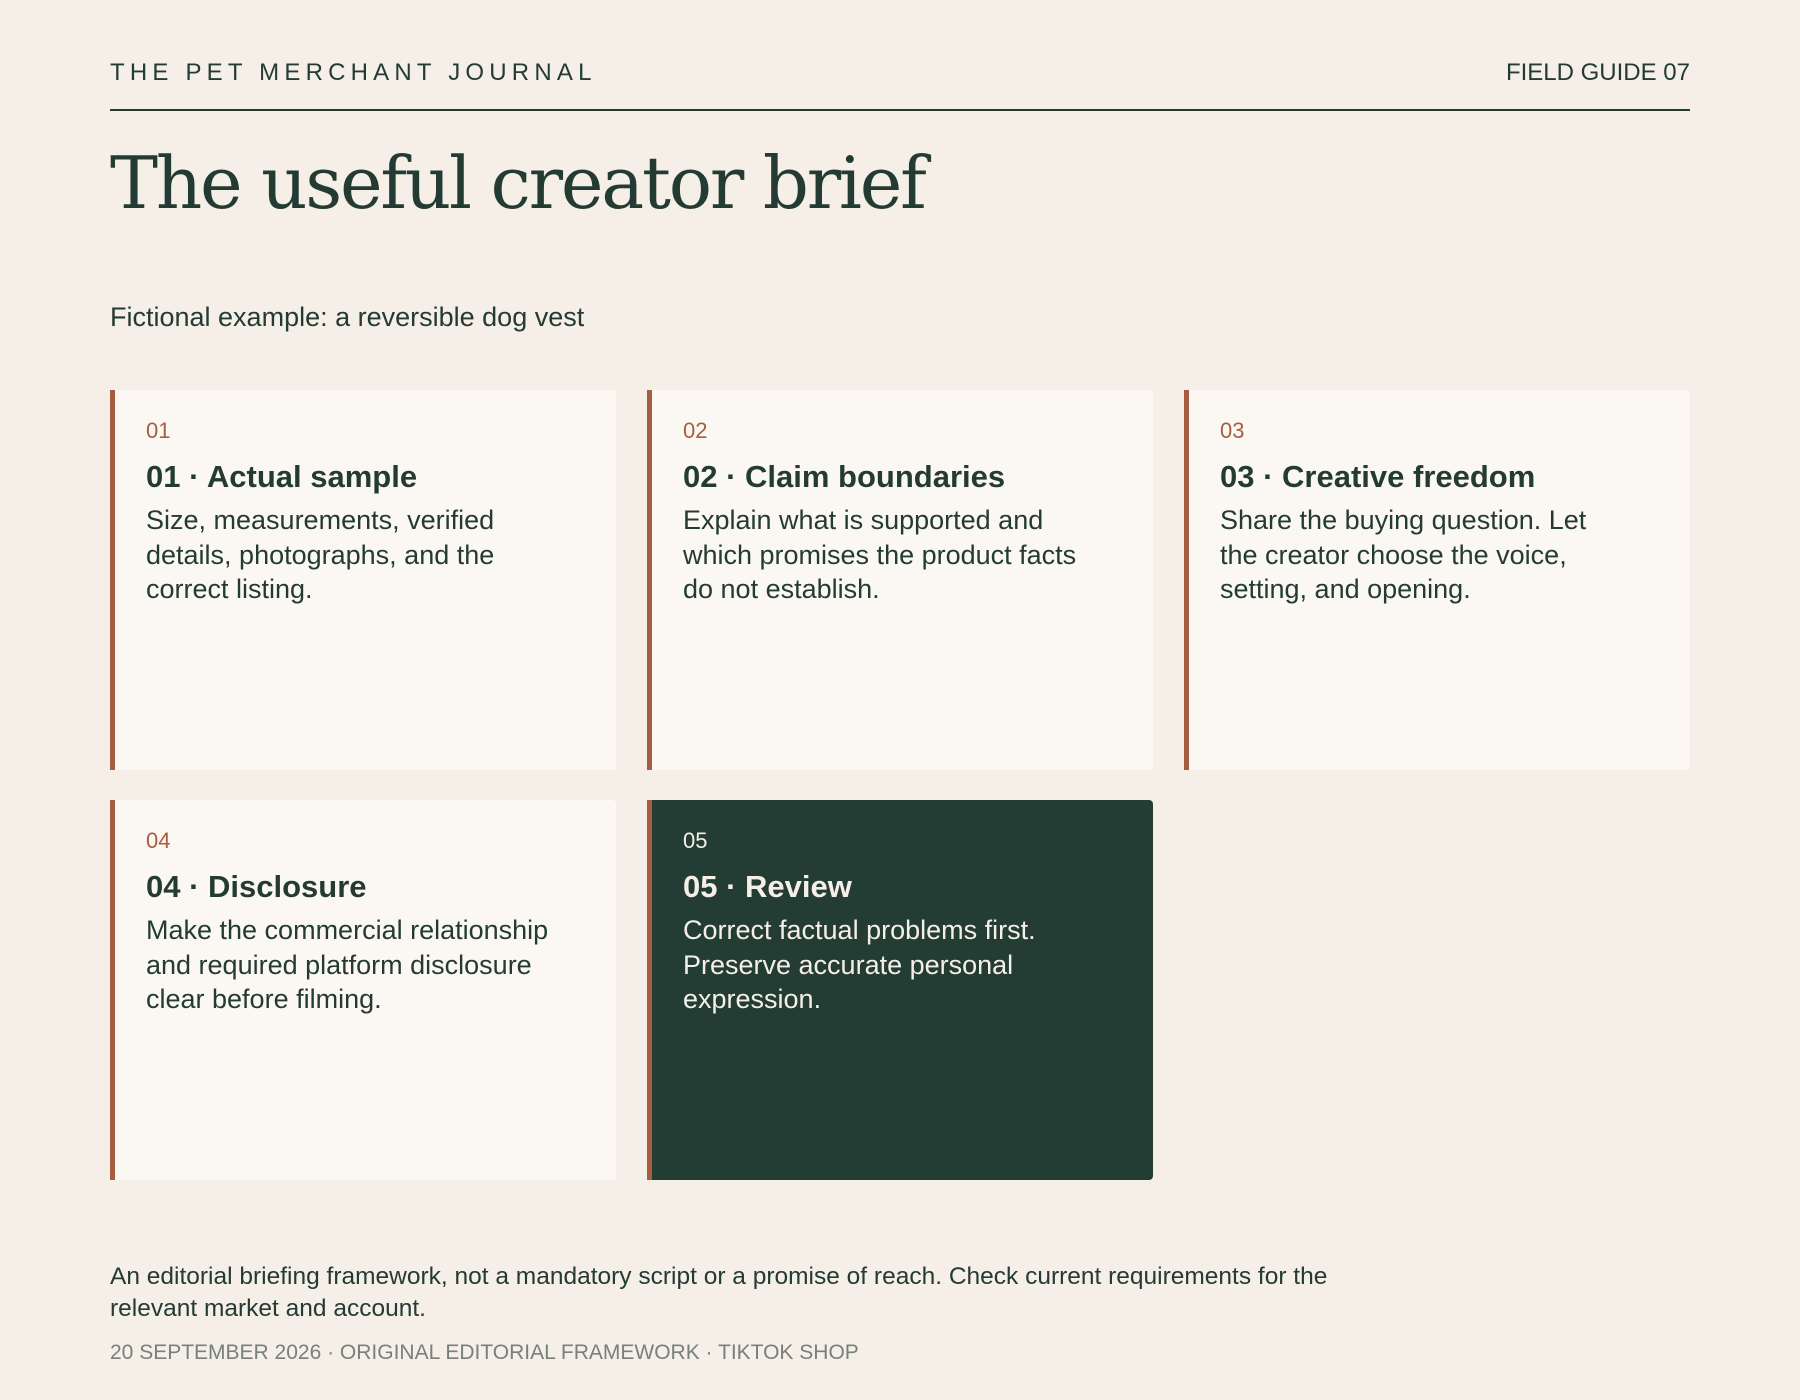 This screenshot has height=1400, width=1800. What do you see at coordinates (1378, 476) in the screenshot?
I see `card-title: 03 · Creative freedom` at bounding box center [1378, 476].